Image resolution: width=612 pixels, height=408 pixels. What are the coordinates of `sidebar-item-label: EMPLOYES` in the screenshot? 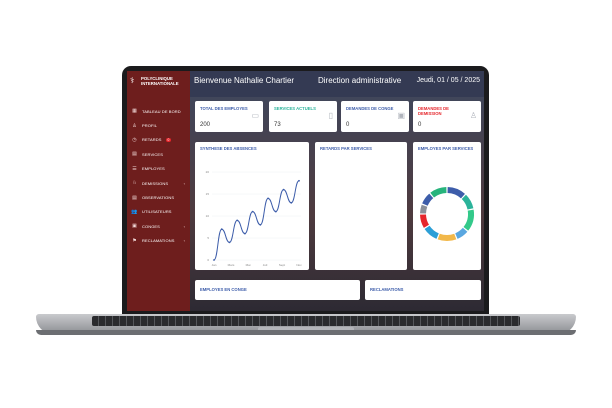 It's located at (153, 169).